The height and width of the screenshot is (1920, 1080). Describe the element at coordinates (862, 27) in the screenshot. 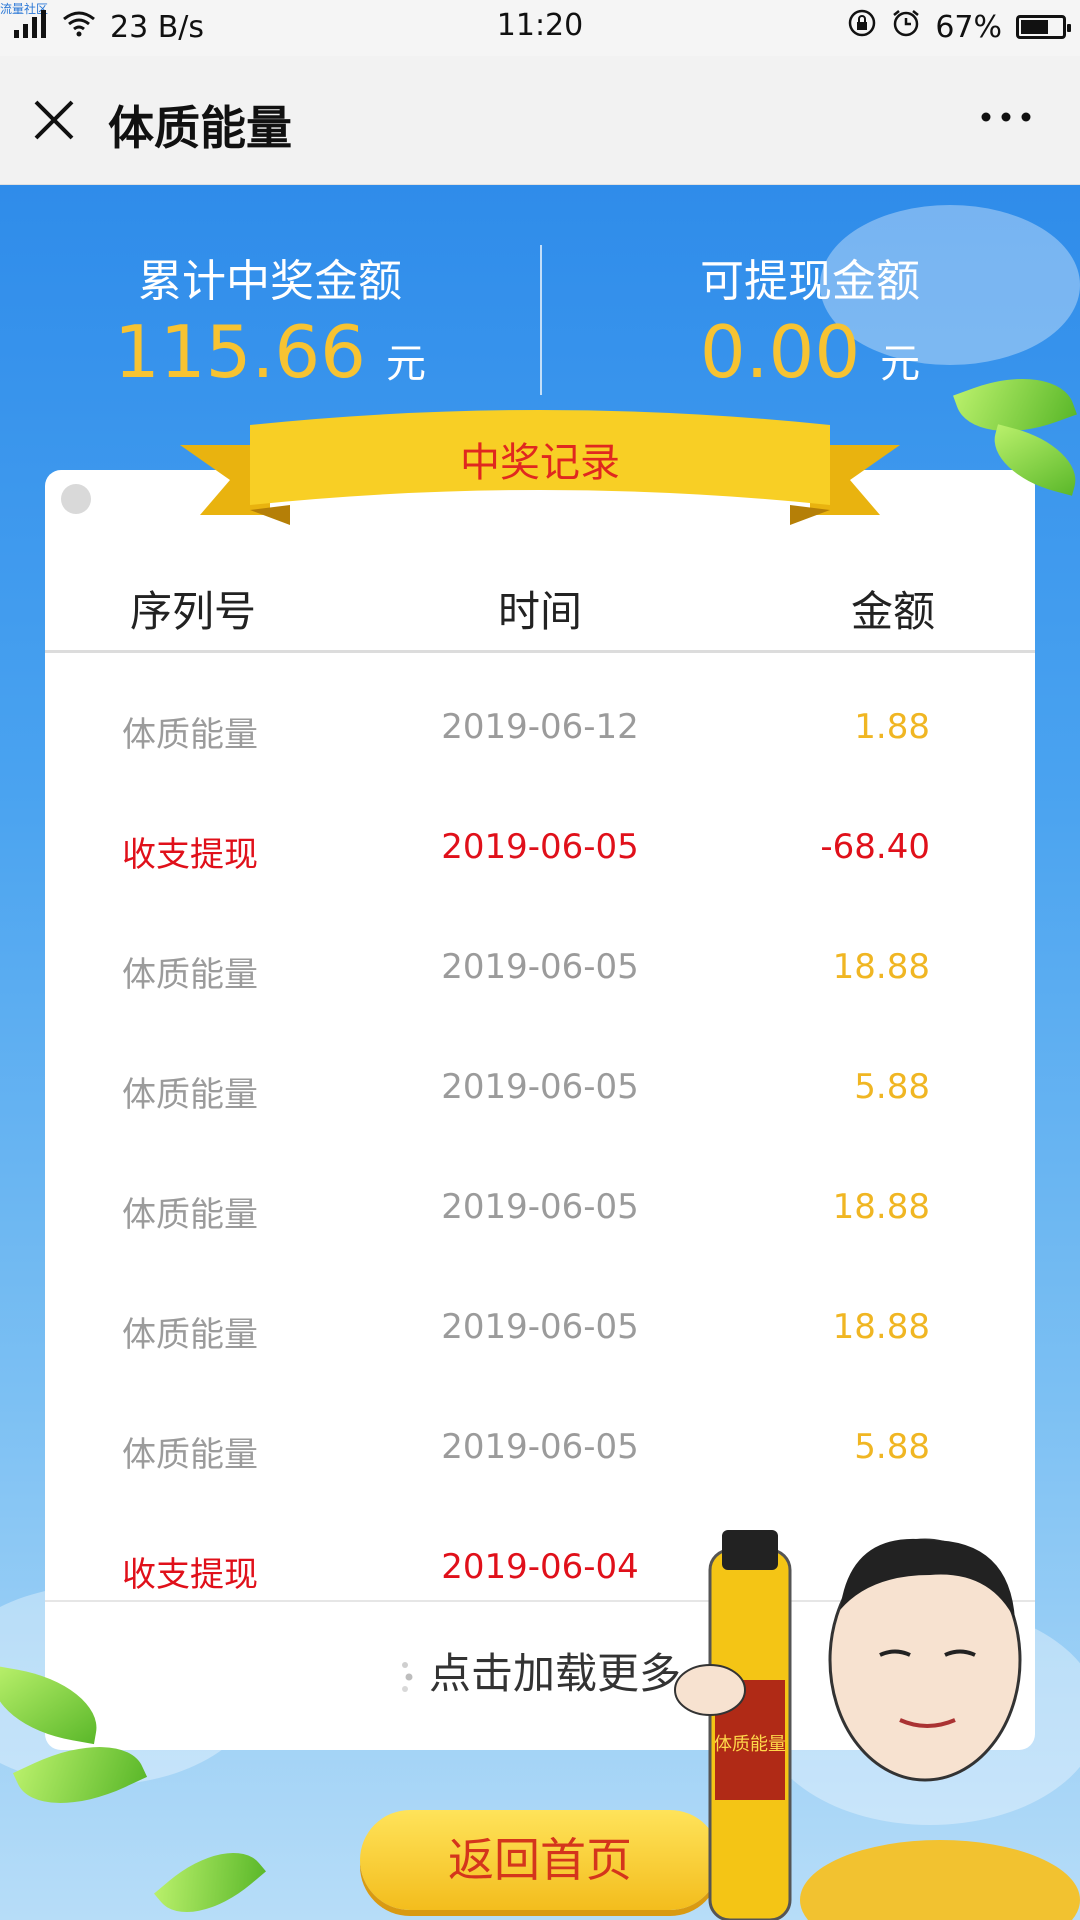

I see `rotation-lock-icon` at that location.